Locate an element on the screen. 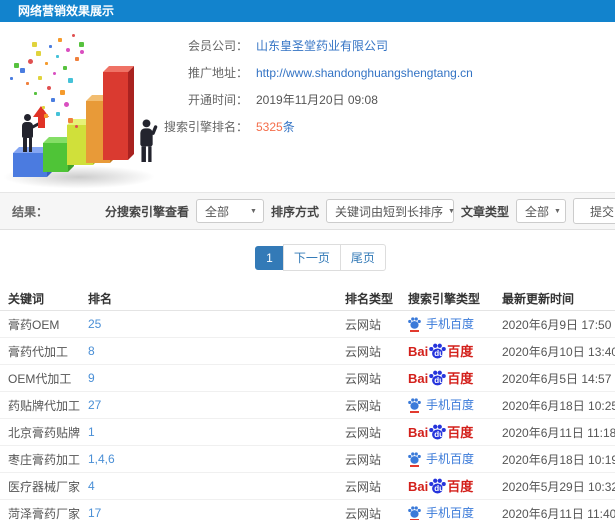  rank-link: 1,4,6 is located at coordinates (101, 459).